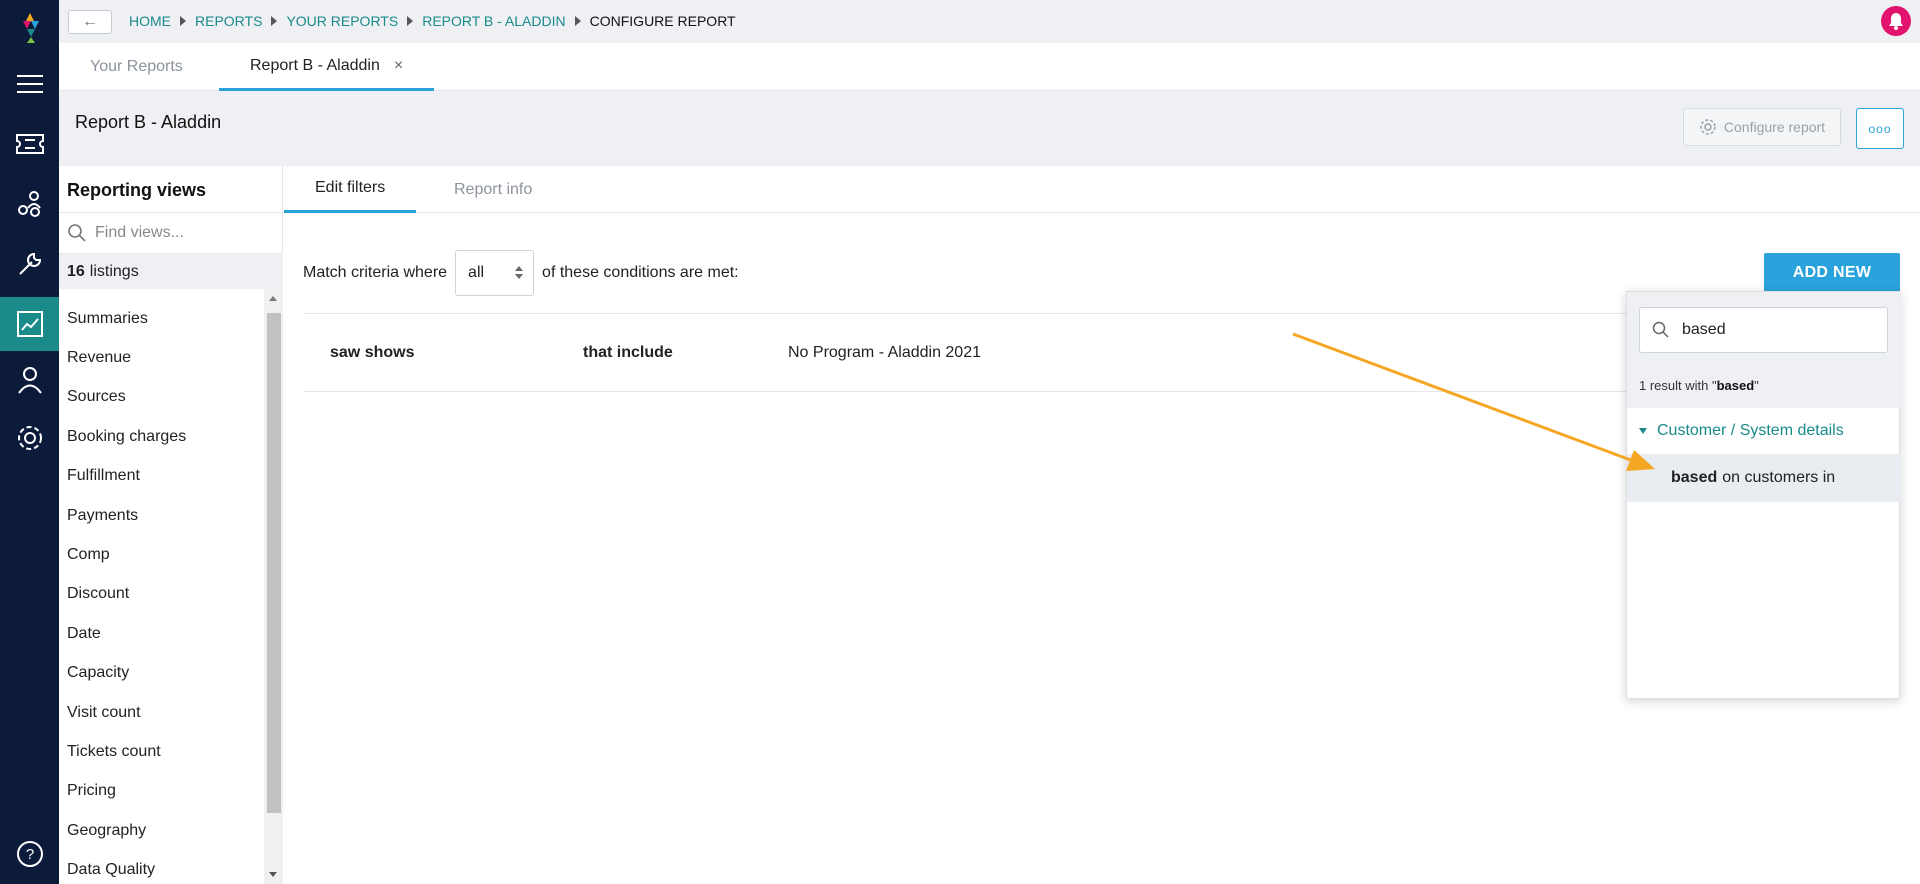 Image resolution: width=1920 pixels, height=884 pixels. Describe the element at coordinates (29, 324) in the screenshot. I see `reports-icon` at that location.